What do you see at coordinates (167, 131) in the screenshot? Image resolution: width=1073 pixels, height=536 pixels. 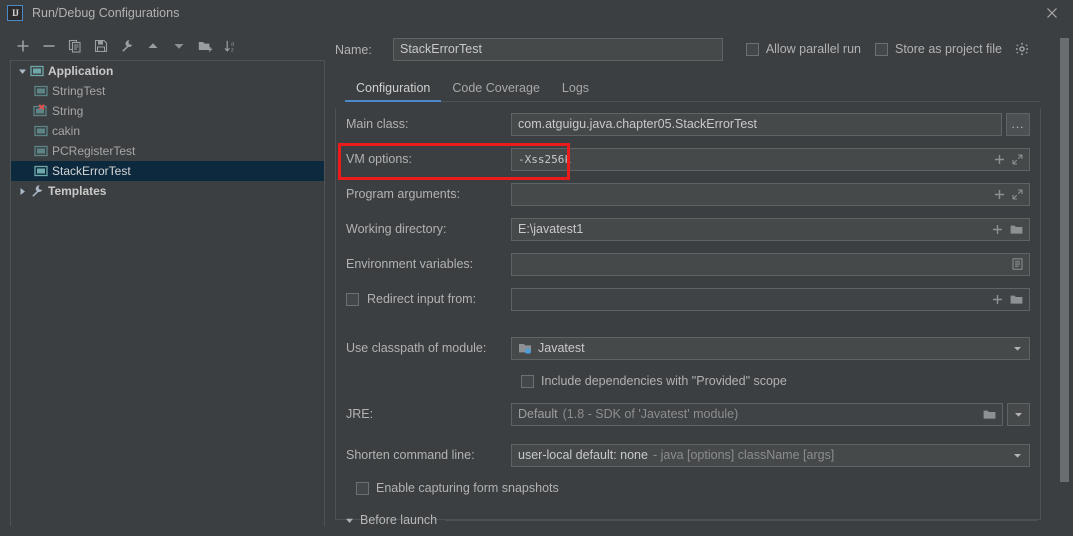 I see `tree-node-cakin: cakin` at bounding box center [167, 131].